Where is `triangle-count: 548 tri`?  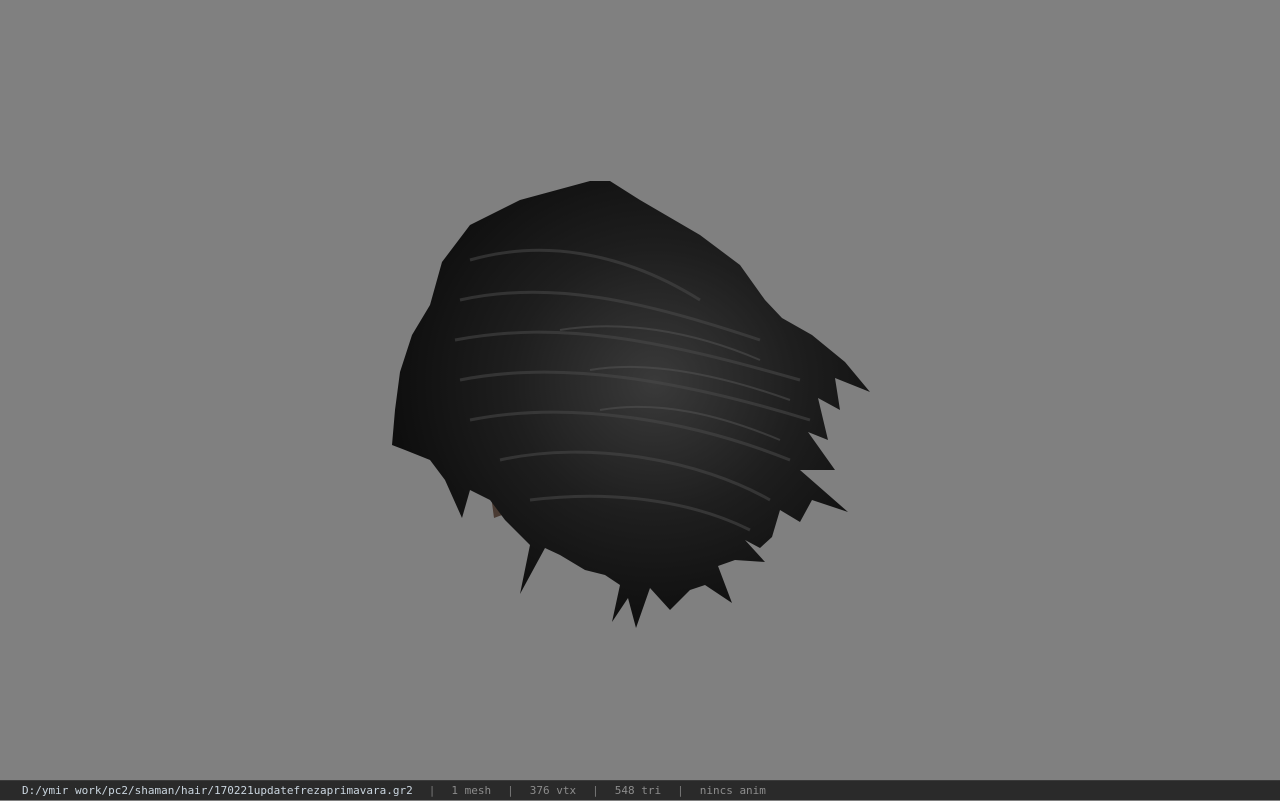
triangle-count: 548 tri is located at coordinates (638, 790).